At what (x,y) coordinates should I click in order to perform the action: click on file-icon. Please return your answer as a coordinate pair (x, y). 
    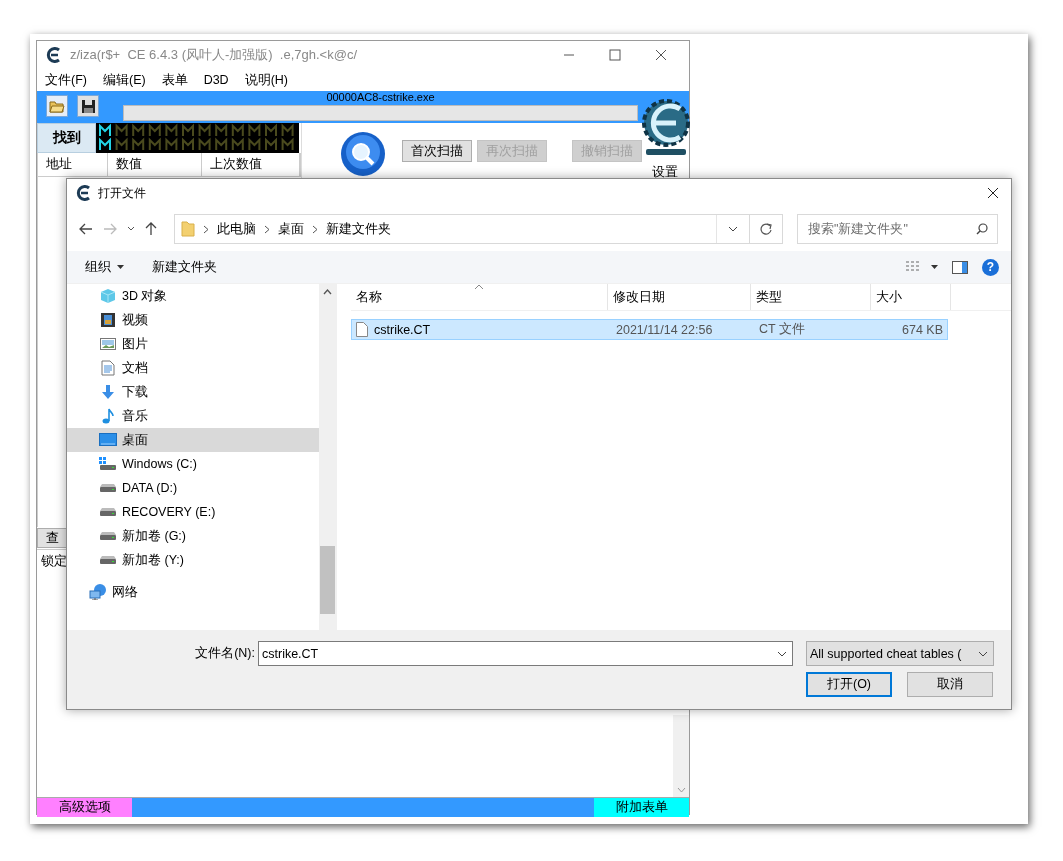
    Looking at the image, I should click on (362, 329).